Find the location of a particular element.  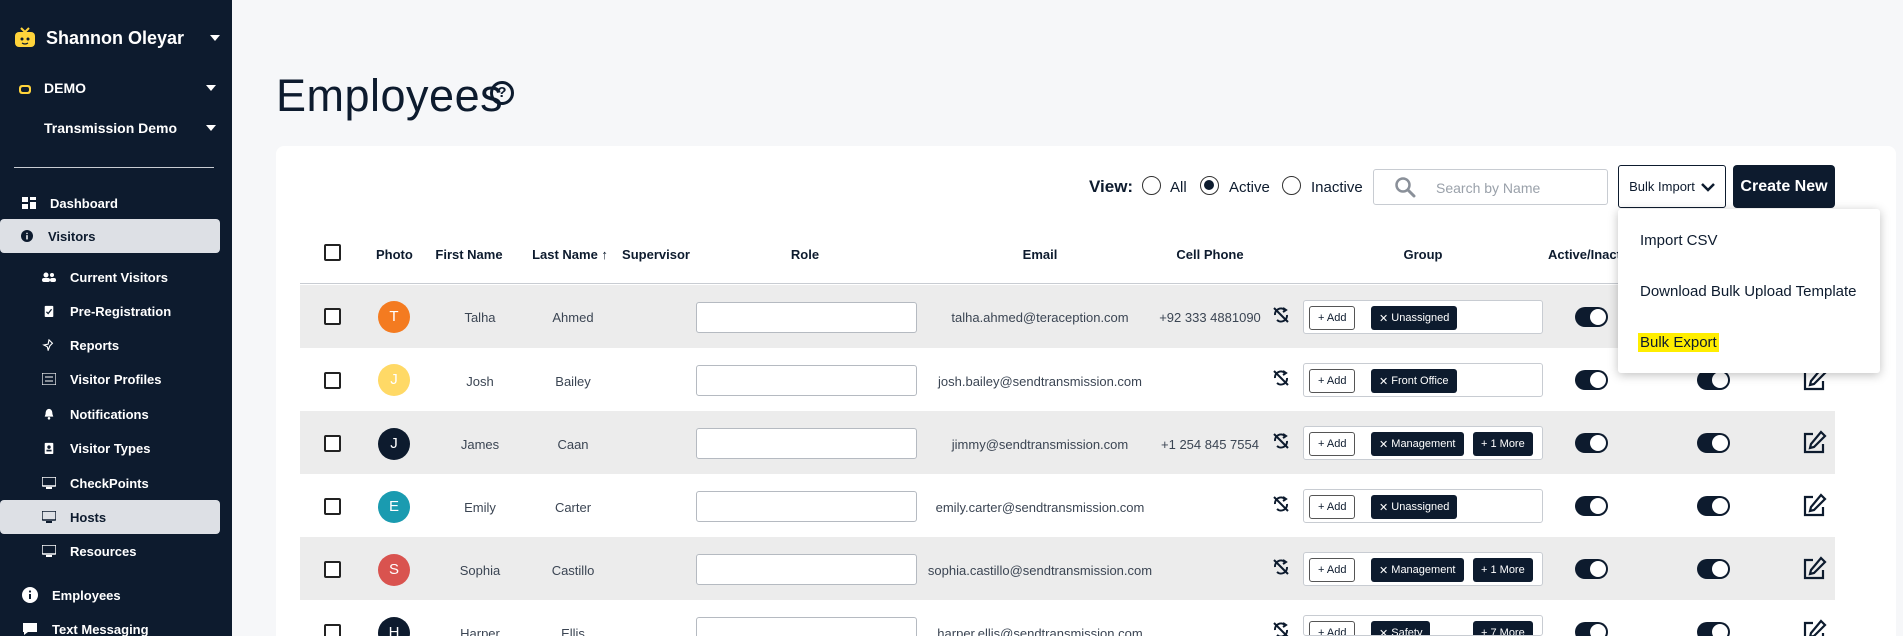

sidebar-item-label: Resources is located at coordinates (103, 551).